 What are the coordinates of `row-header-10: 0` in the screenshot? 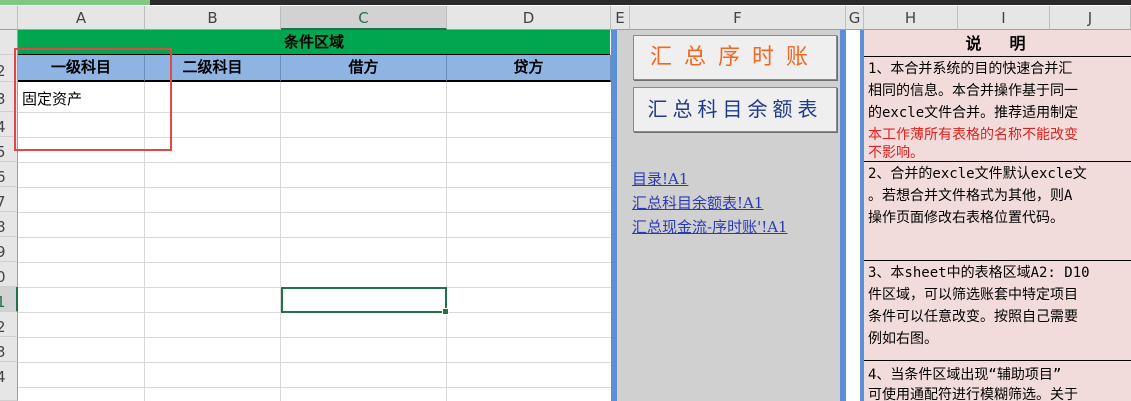 It's located at (9, 274).